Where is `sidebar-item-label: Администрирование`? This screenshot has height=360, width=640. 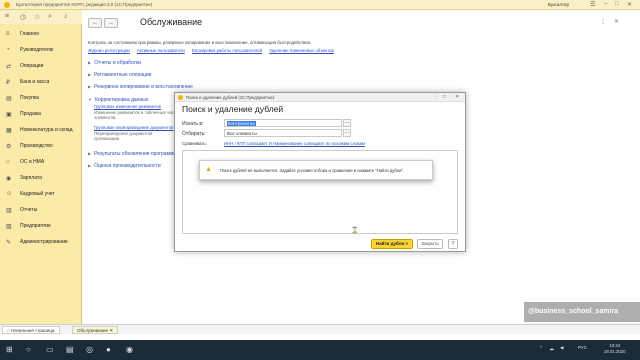 sidebar-item-label: Администрирование is located at coordinates (44, 242).